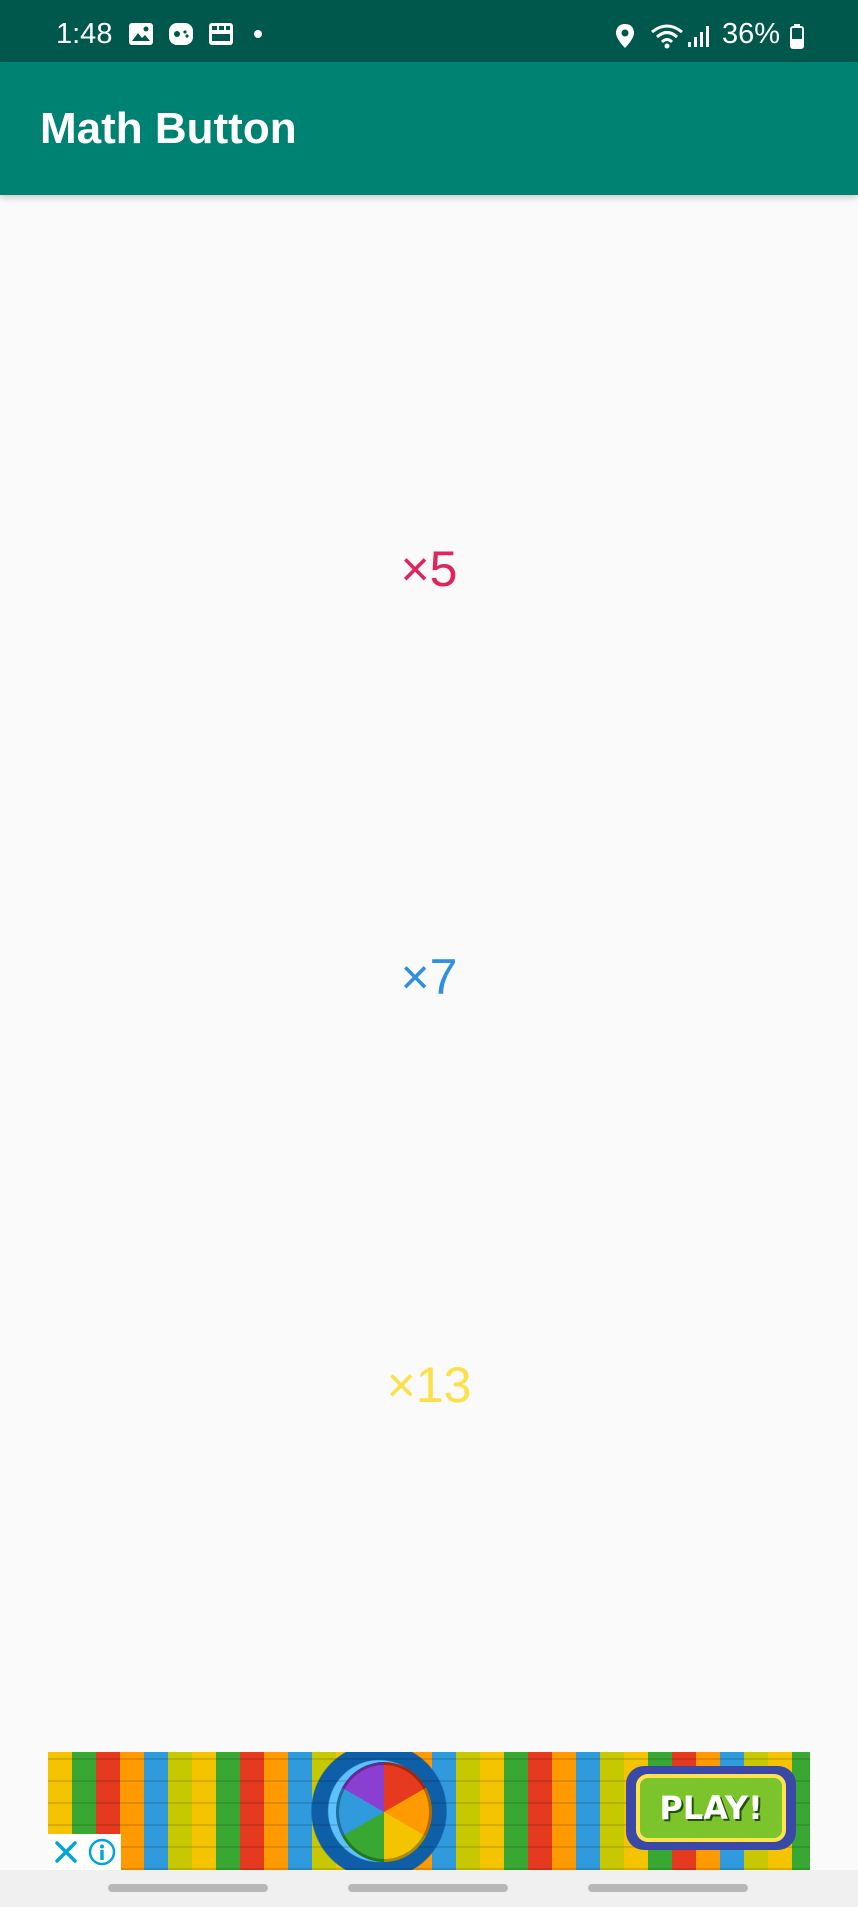 This screenshot has height=1907, width=858. What do you see at coordinates (66, 1852) in the screenshot?
I see `close-icon` at bounding box center [66, 1852].